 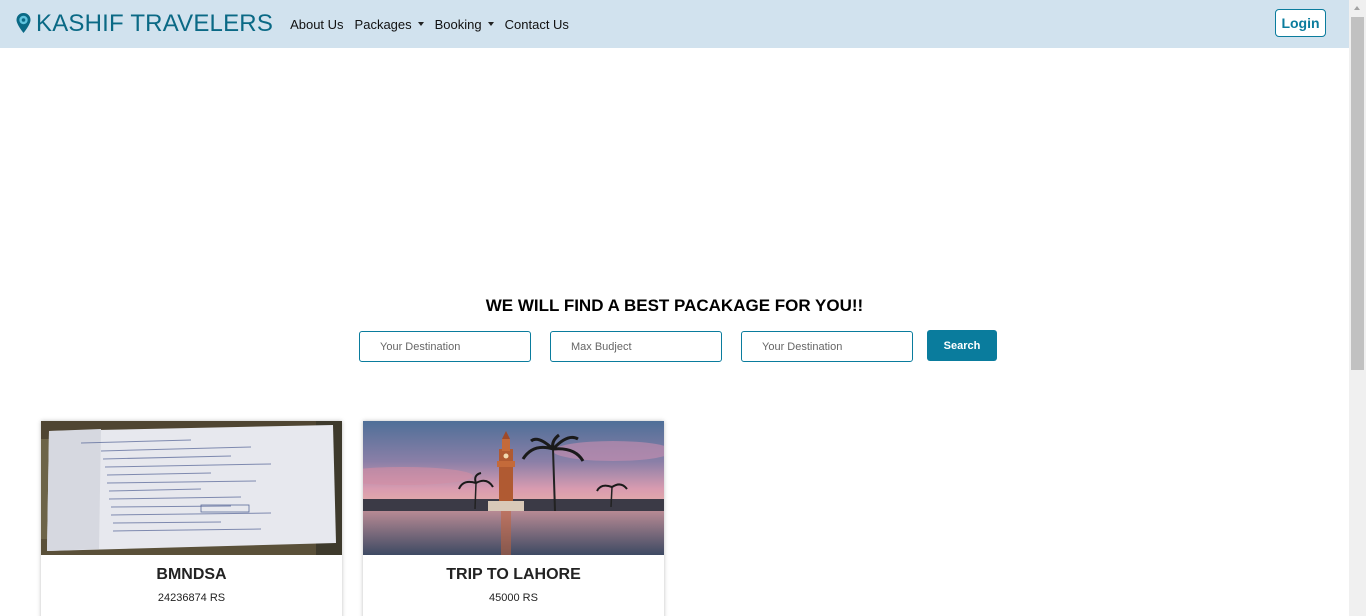 I want to click on nav-menu: About Us Packages Booking Contact Us, so click(x=435, y=24).